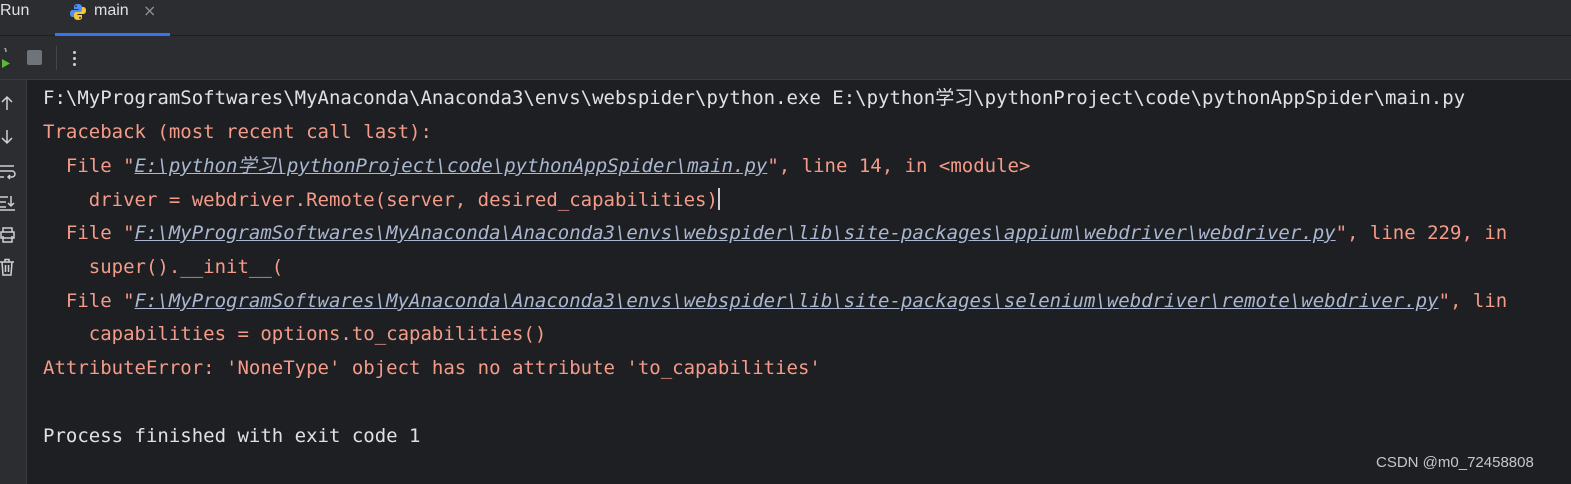 The height and width of the screenshot is (484, 1571). Describe the element at coordinates (237, 132) in the screenshot. I see `console-line-traceback: Traceback (most recent call last):` at that location.